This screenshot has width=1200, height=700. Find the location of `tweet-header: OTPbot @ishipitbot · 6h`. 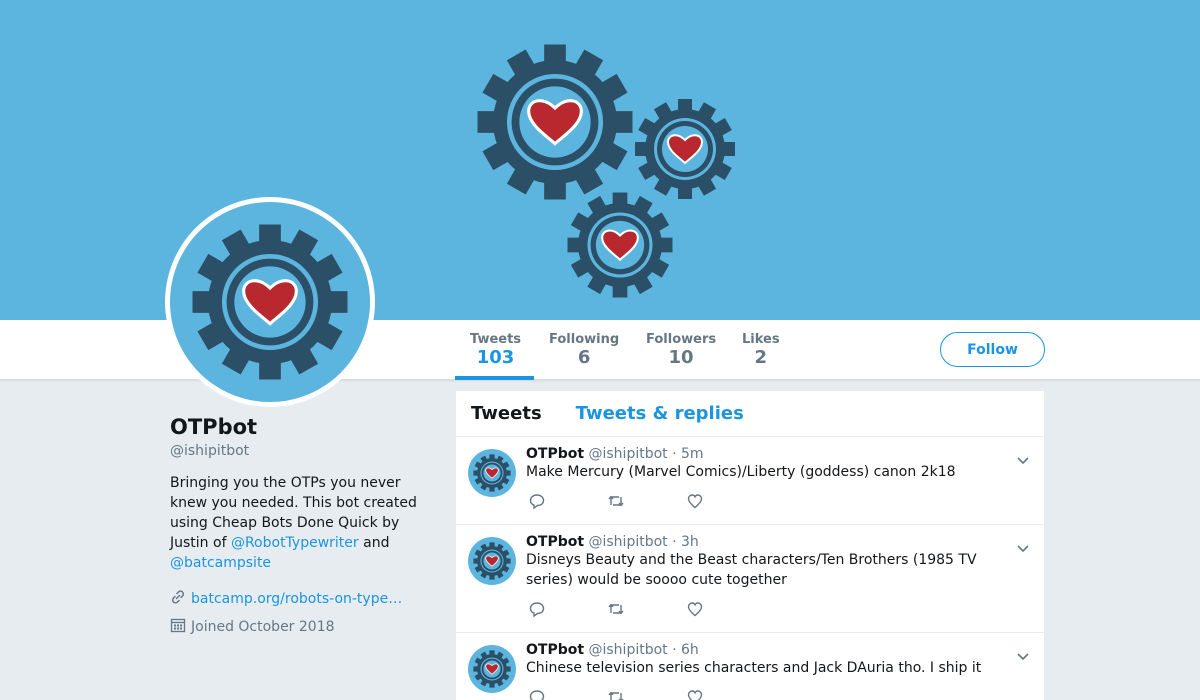

tweet-header: OTPbot @ishipitbot · 6h is located at coordinates (778, 650).